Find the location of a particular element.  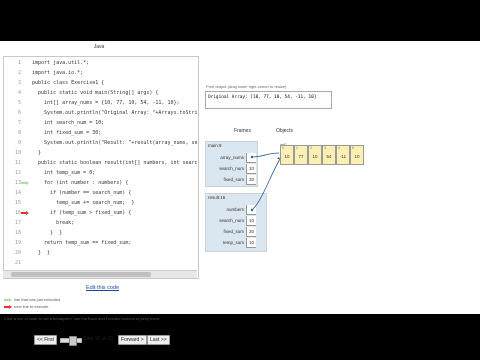

array-index: 1 is located at coordinates (297, 148).